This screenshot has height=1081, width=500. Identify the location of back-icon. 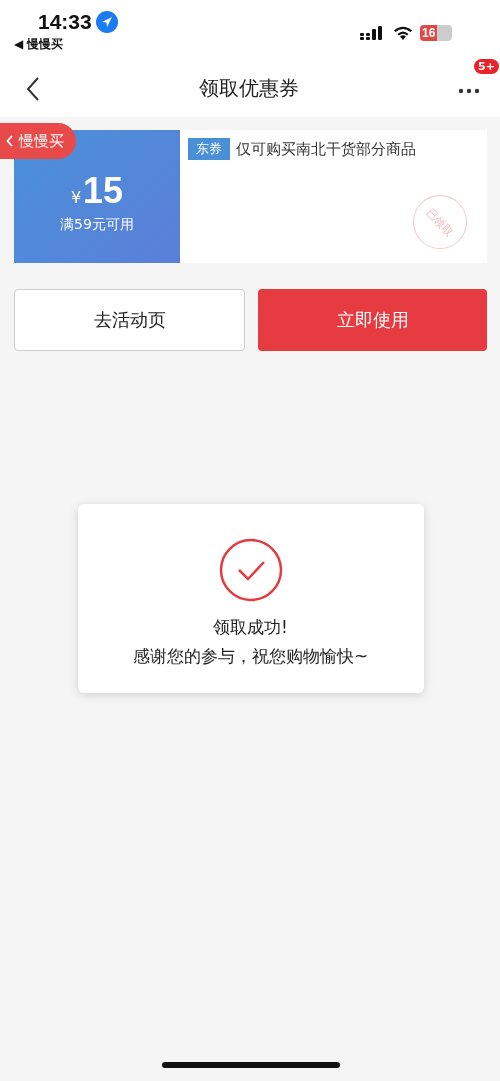
(33, 88).